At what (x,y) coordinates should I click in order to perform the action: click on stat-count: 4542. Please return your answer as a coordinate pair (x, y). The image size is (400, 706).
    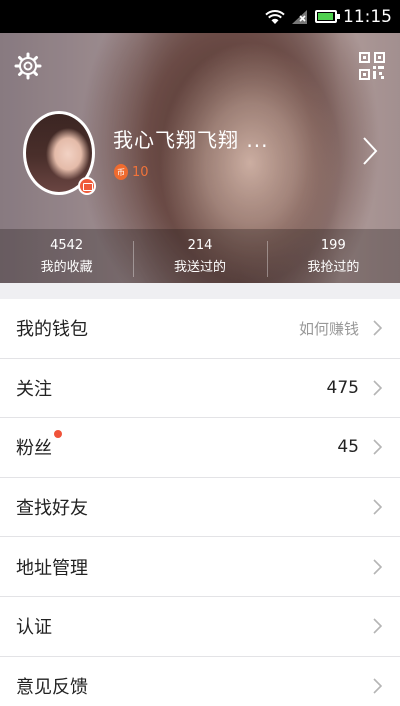
    Looking at the image, I should click on (67, 245).